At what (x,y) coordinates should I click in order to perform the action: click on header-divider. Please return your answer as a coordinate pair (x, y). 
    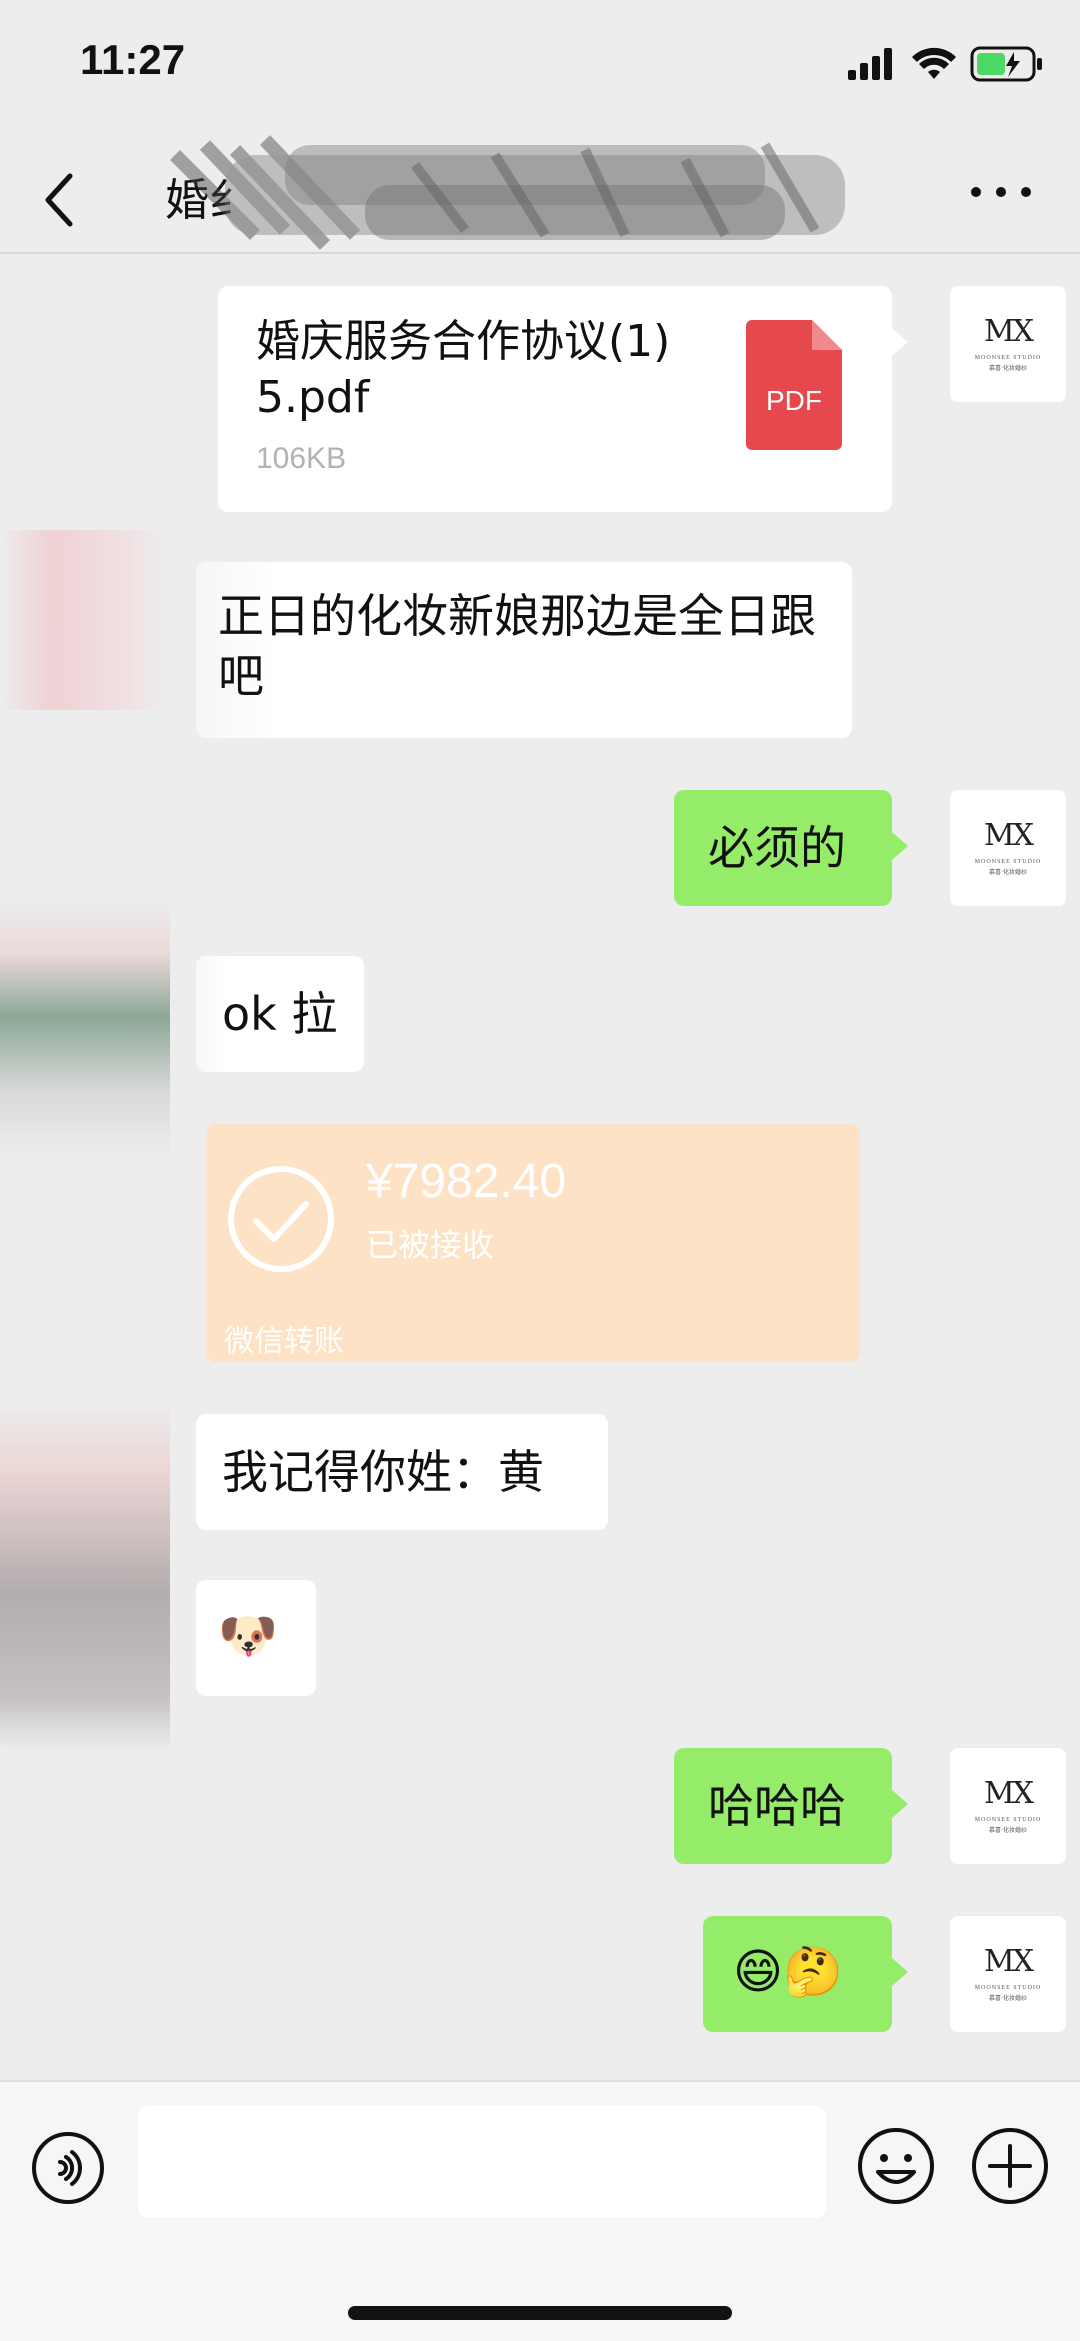
    Looking at the image, I should click on (540, 253).